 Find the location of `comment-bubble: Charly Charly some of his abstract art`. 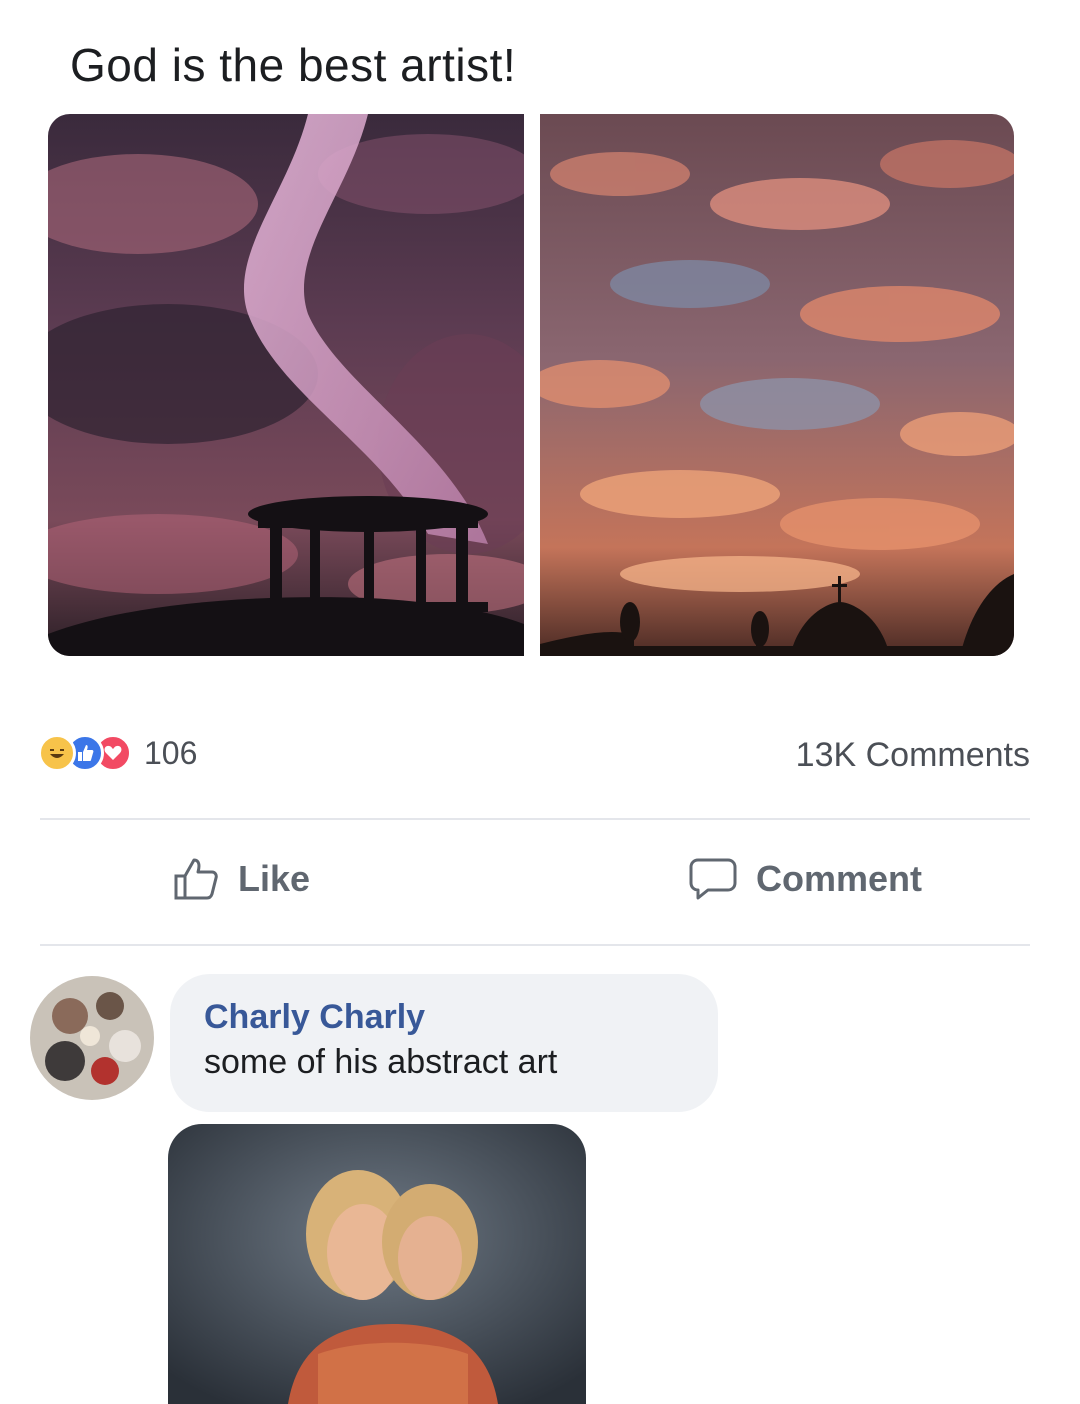

comment-bubble: Charly Charly some of his abstract art is located at coordinates (444, 1043).